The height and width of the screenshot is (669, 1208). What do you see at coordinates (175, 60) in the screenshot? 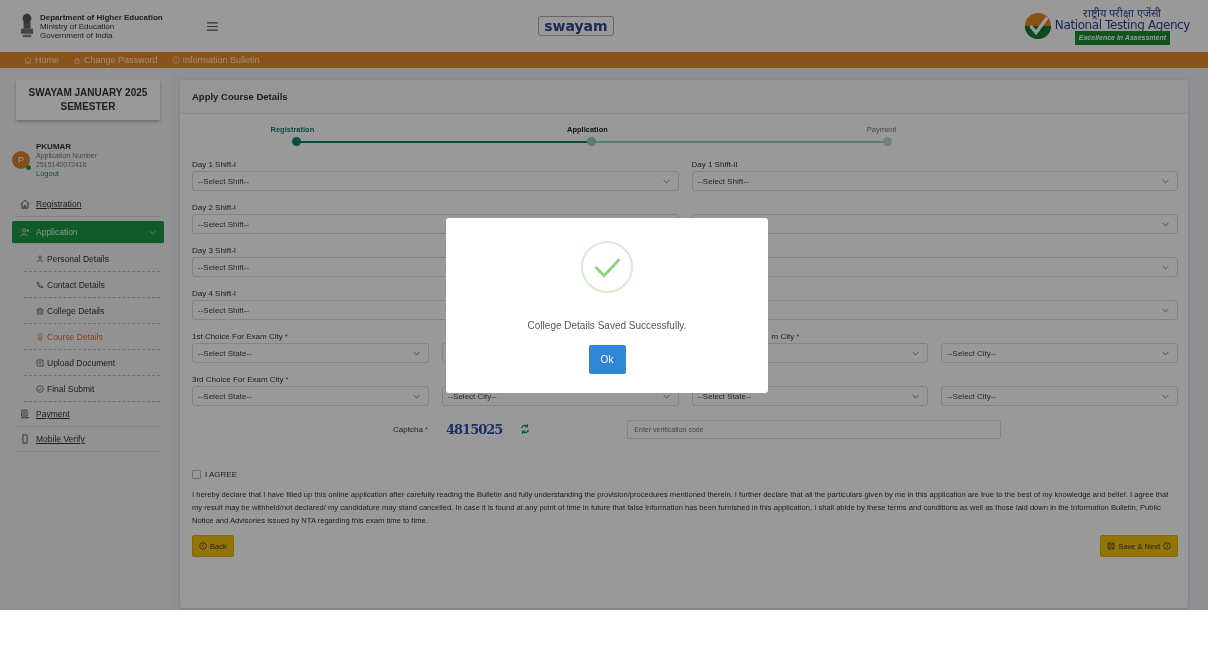
I see `info-icon` at bounding box center [175, 60].